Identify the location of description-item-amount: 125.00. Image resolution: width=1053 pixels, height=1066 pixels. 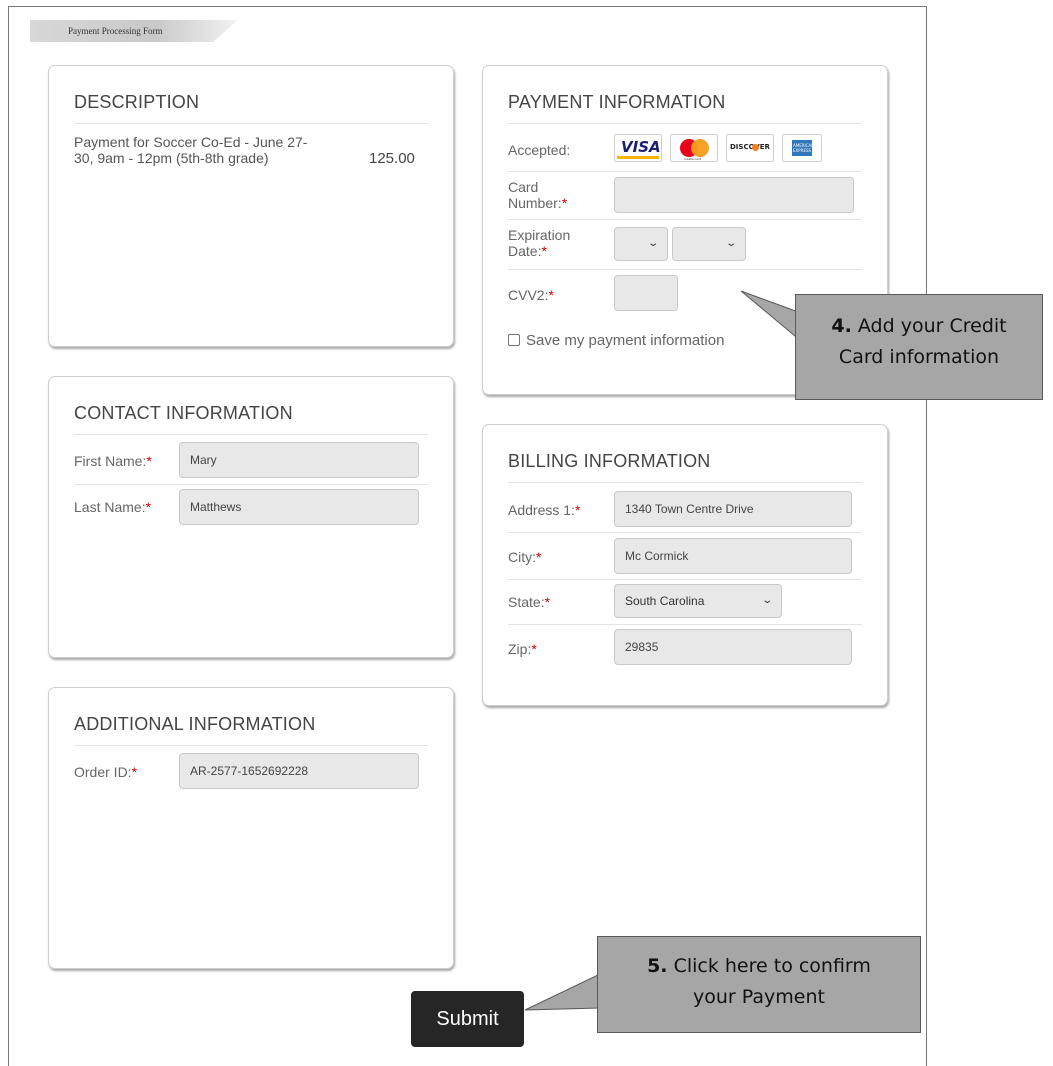
(392, 158).